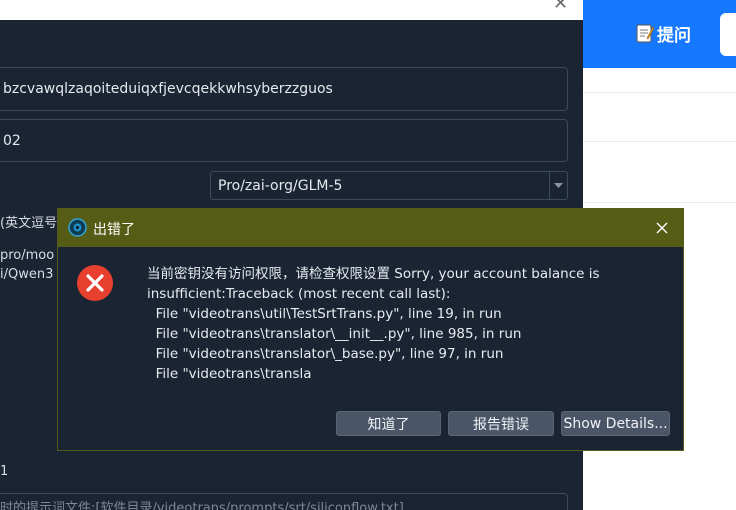 This screenshot has width=736, height=510. What do you see at coordinates (95, 283) in the screenshot?
I see `error-icon` at bounding box center [95, 283].